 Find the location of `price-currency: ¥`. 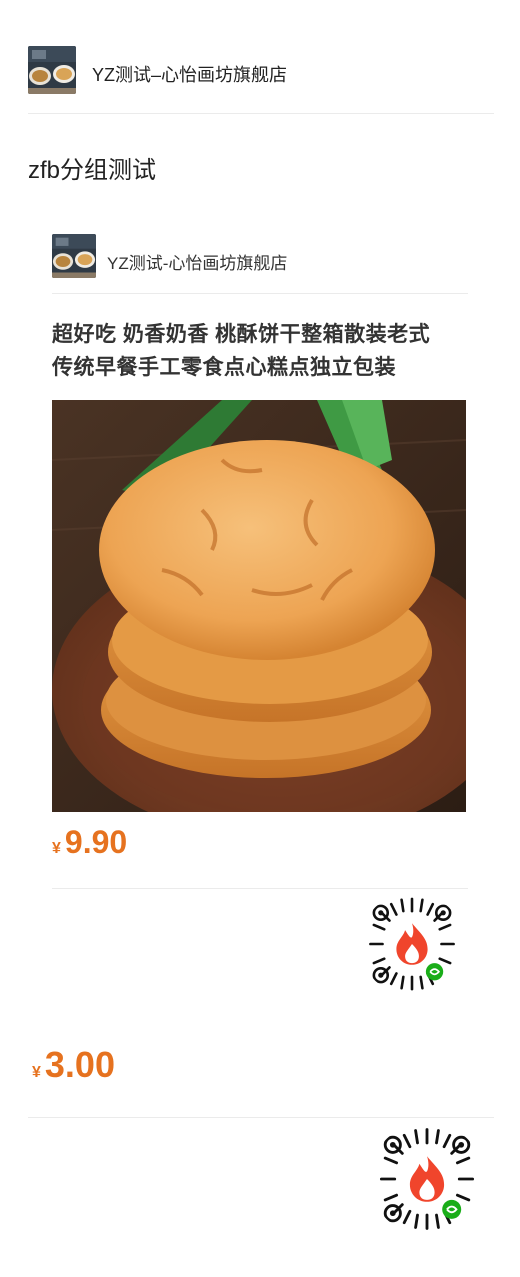

price-currency: ¥ is located at coordinates (56, 848).